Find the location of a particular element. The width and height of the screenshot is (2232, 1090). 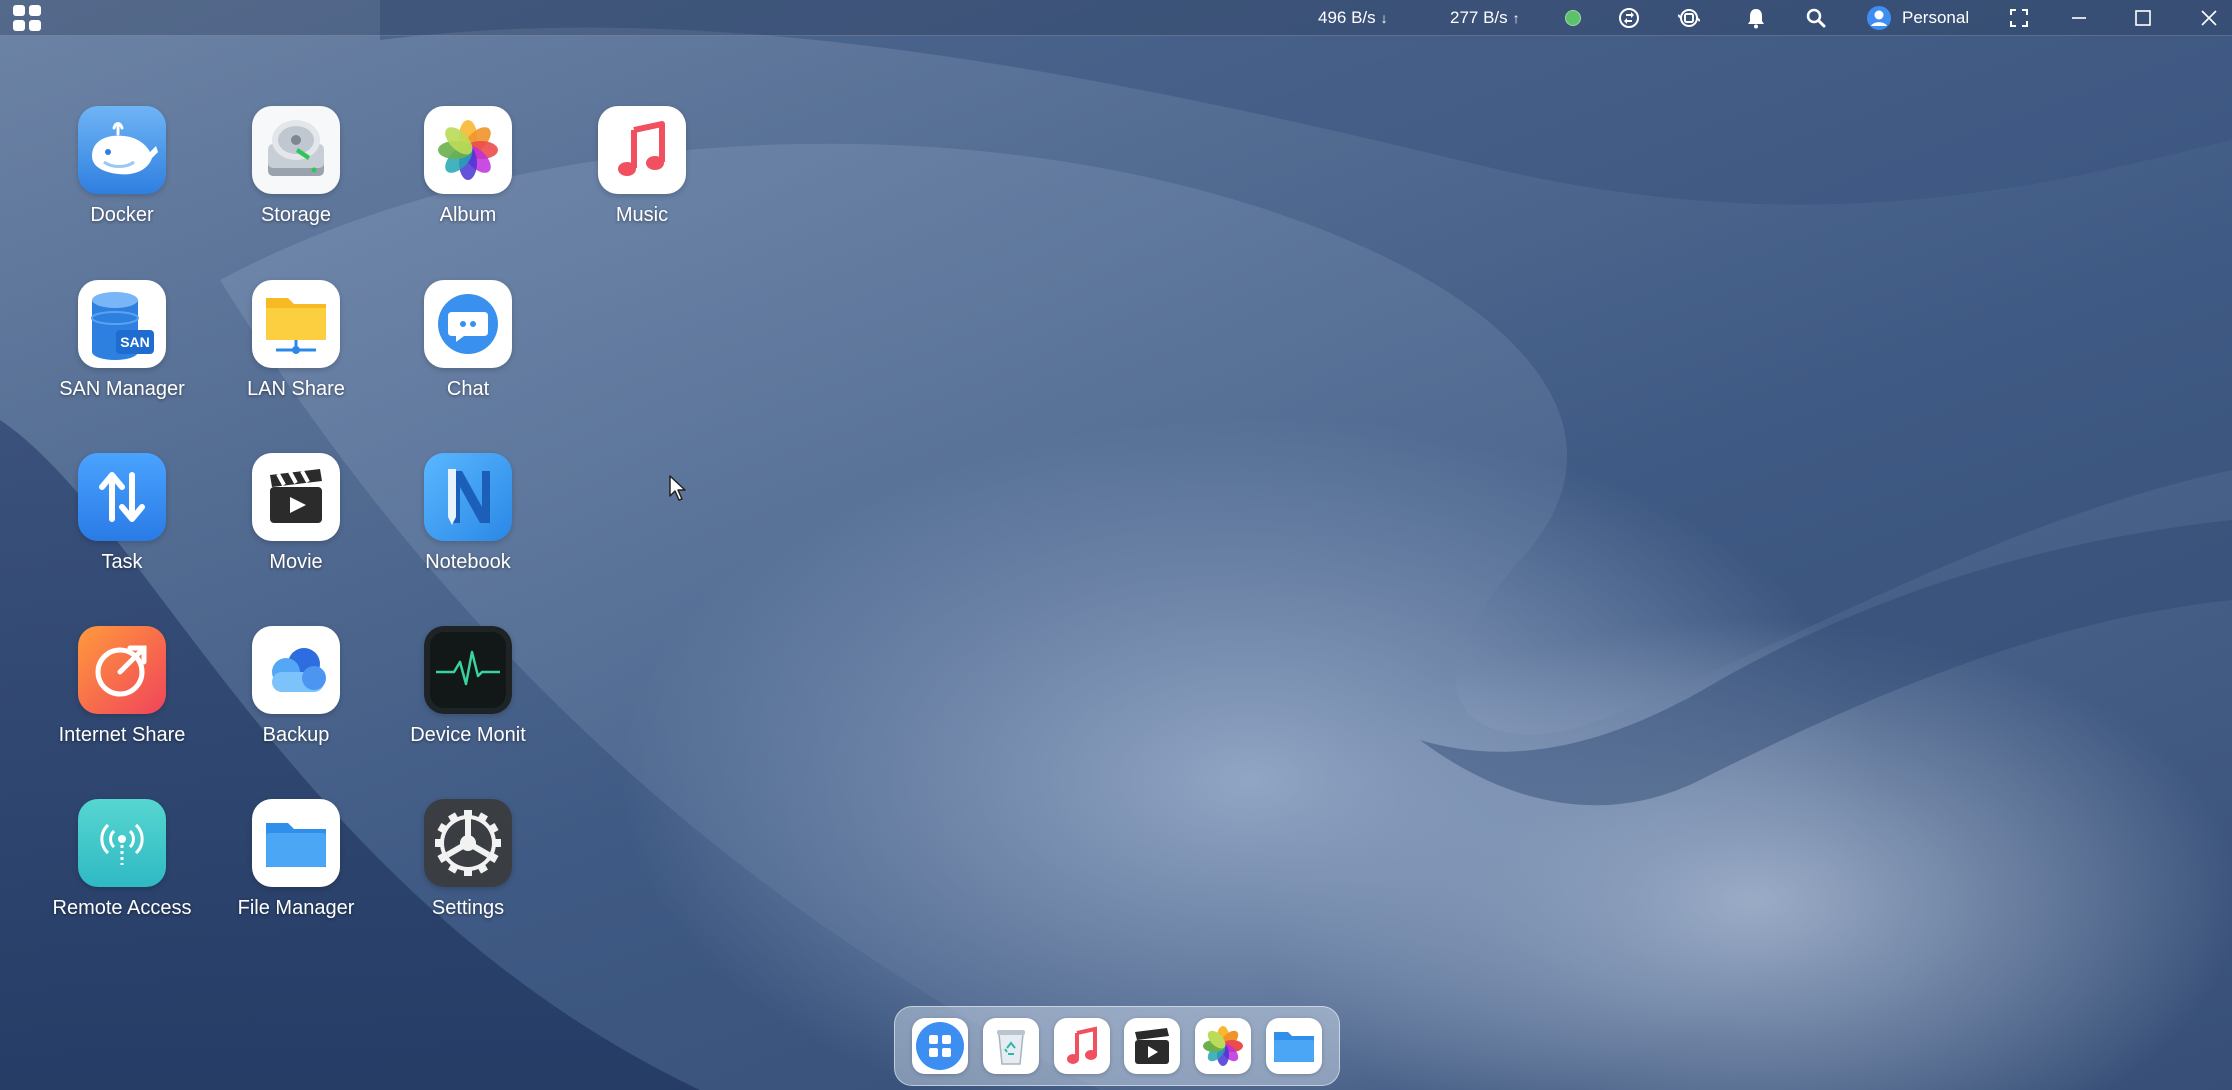

san-database-icon: SAN is located at coordinates (122, 324).